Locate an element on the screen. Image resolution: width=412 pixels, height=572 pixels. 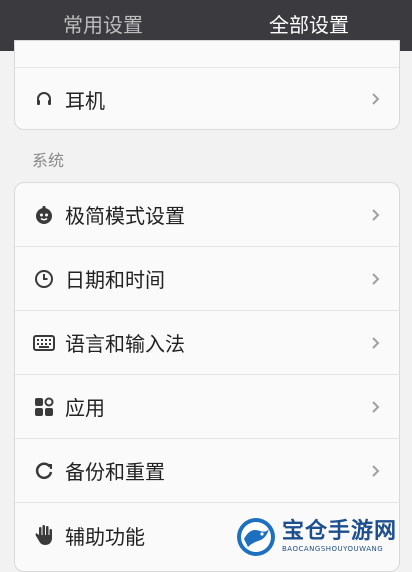
site-watermark: 宝仓手游网 BAOCANGSHOUYOUWANG is located at coordinates (324, 537).